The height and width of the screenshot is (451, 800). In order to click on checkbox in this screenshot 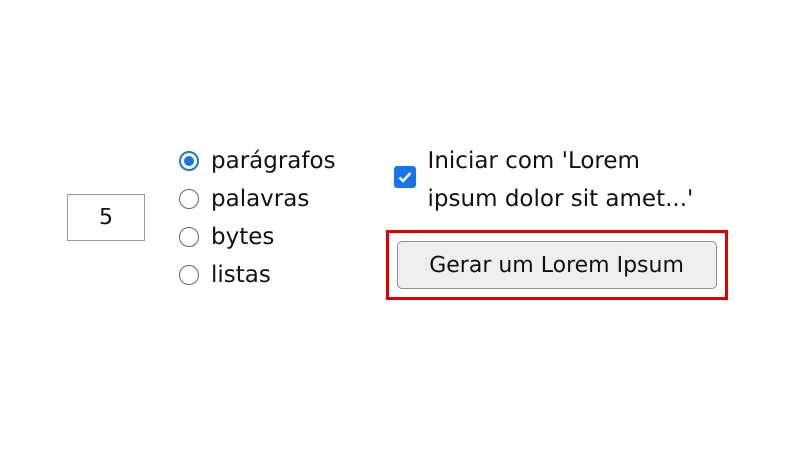, I will do `click(405, 177)`.